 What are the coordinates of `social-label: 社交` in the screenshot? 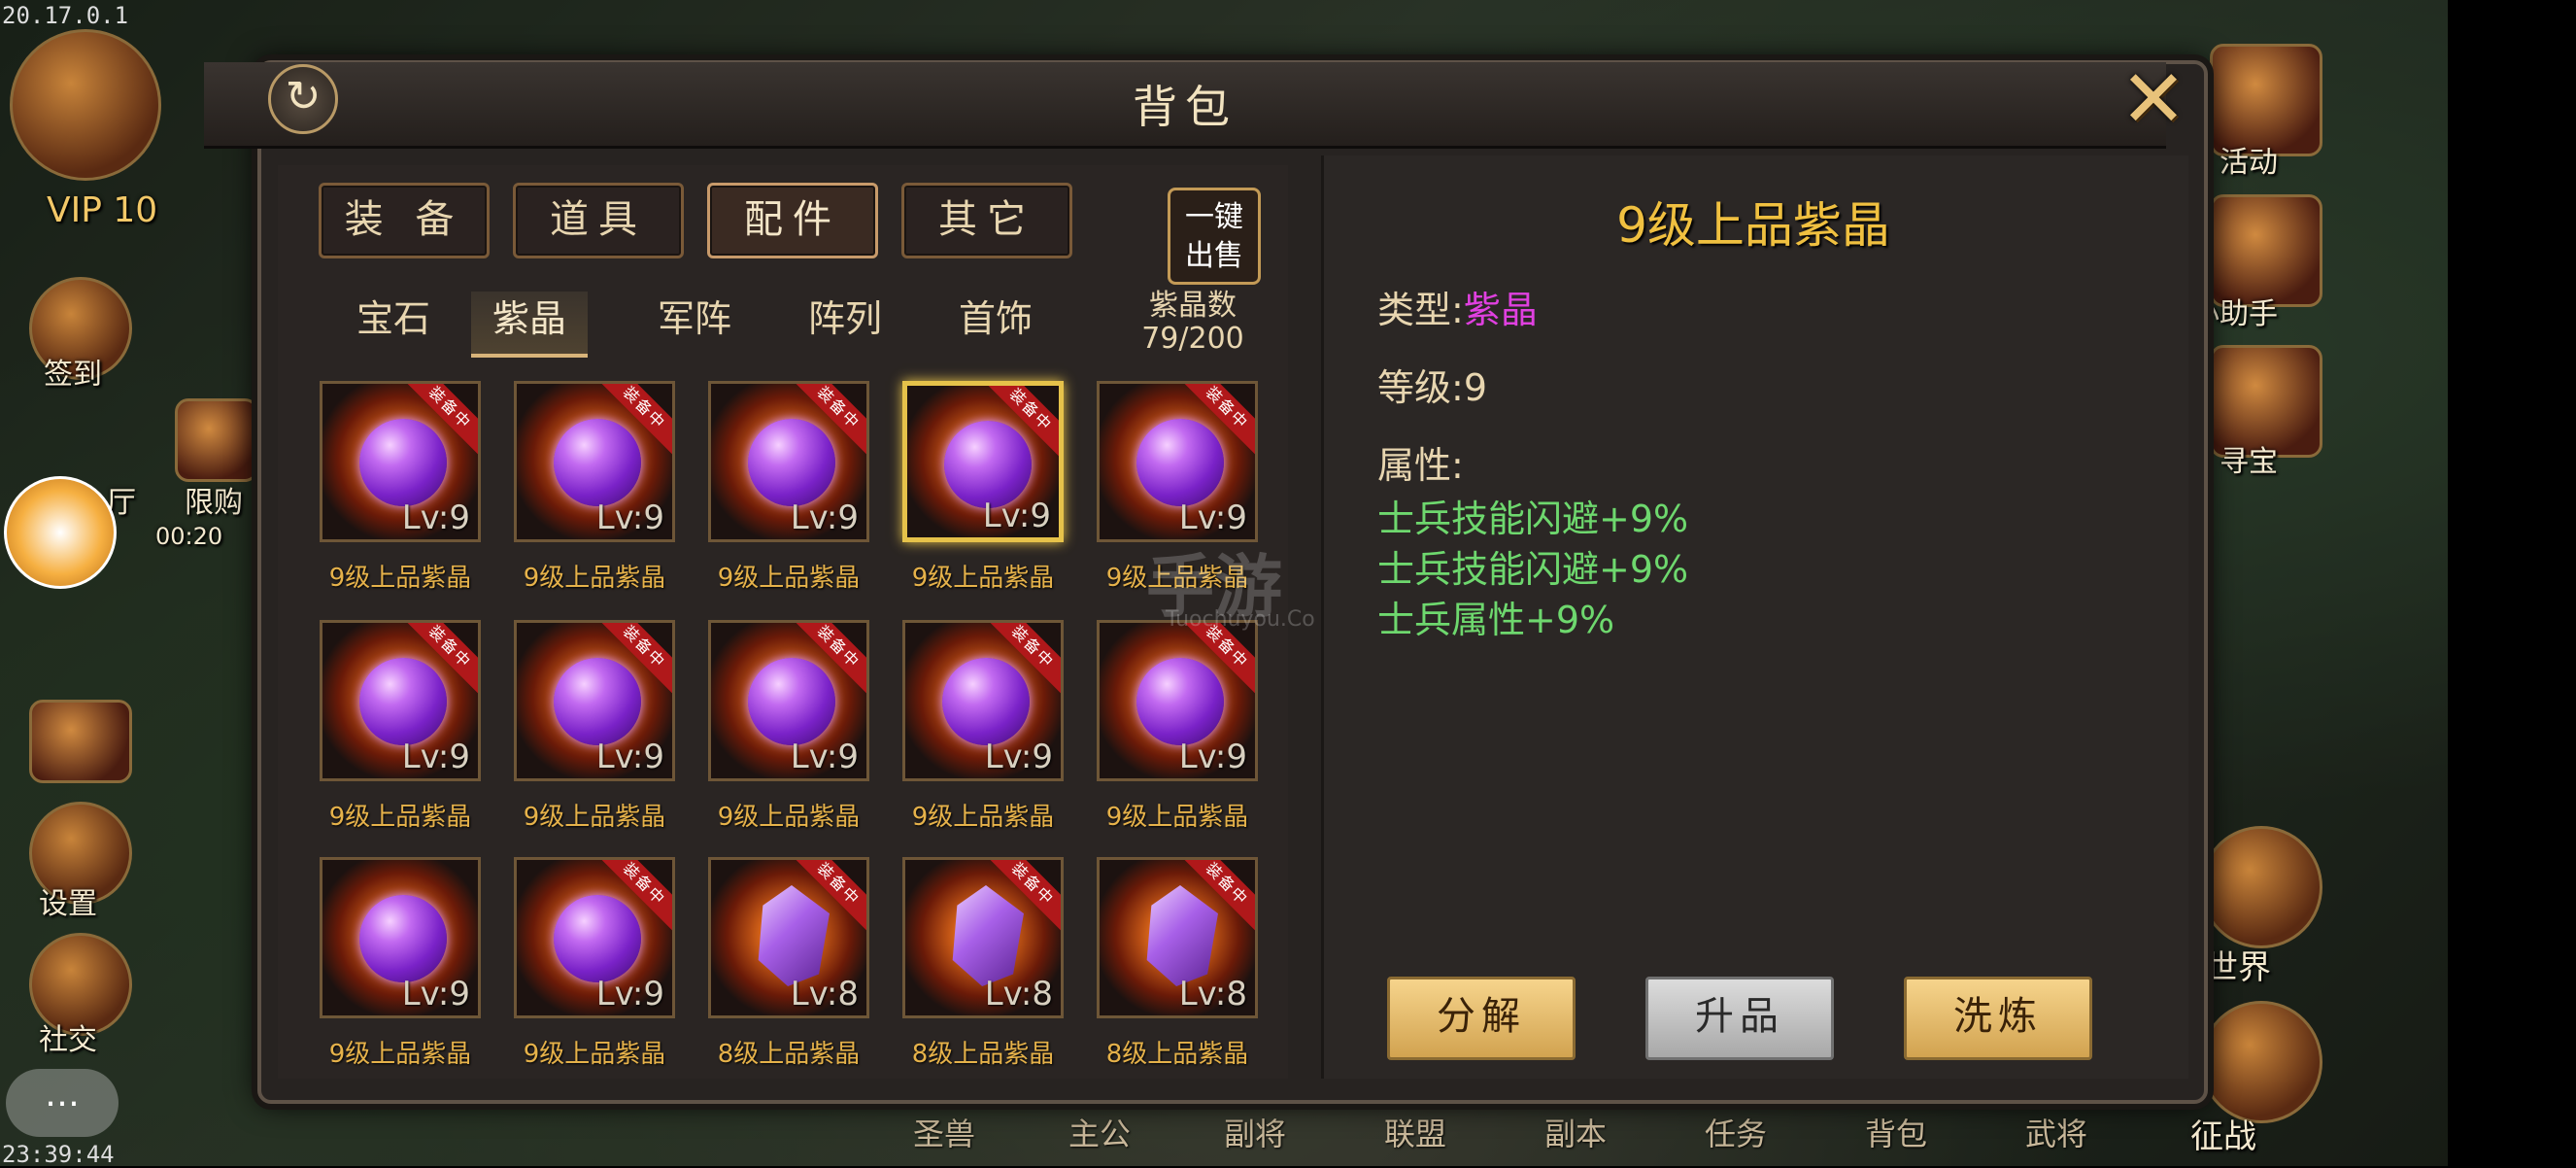 It's located at (68, 1036).